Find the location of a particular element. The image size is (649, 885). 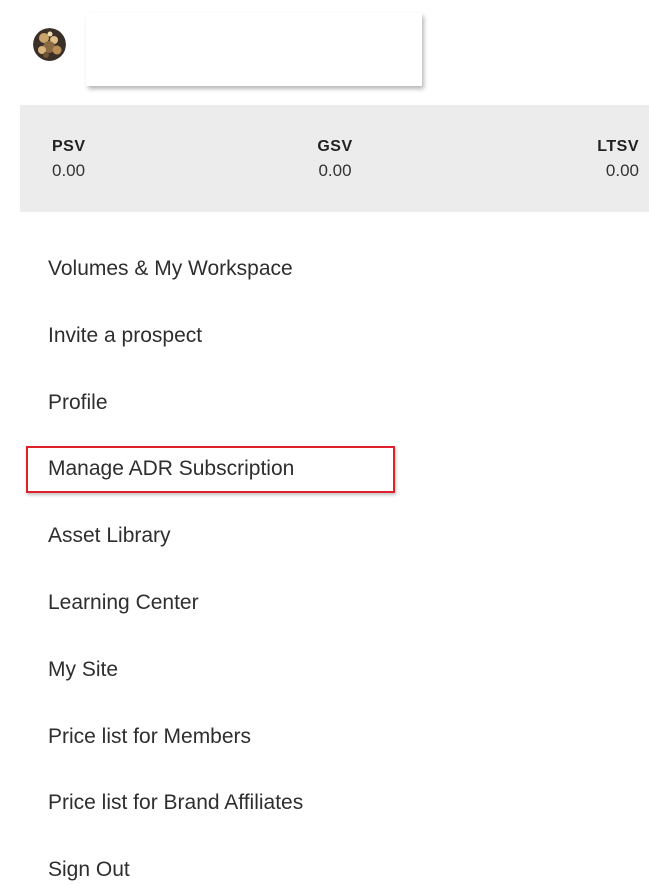

psv-value: 0.00 is located at coordinates (69, 170).